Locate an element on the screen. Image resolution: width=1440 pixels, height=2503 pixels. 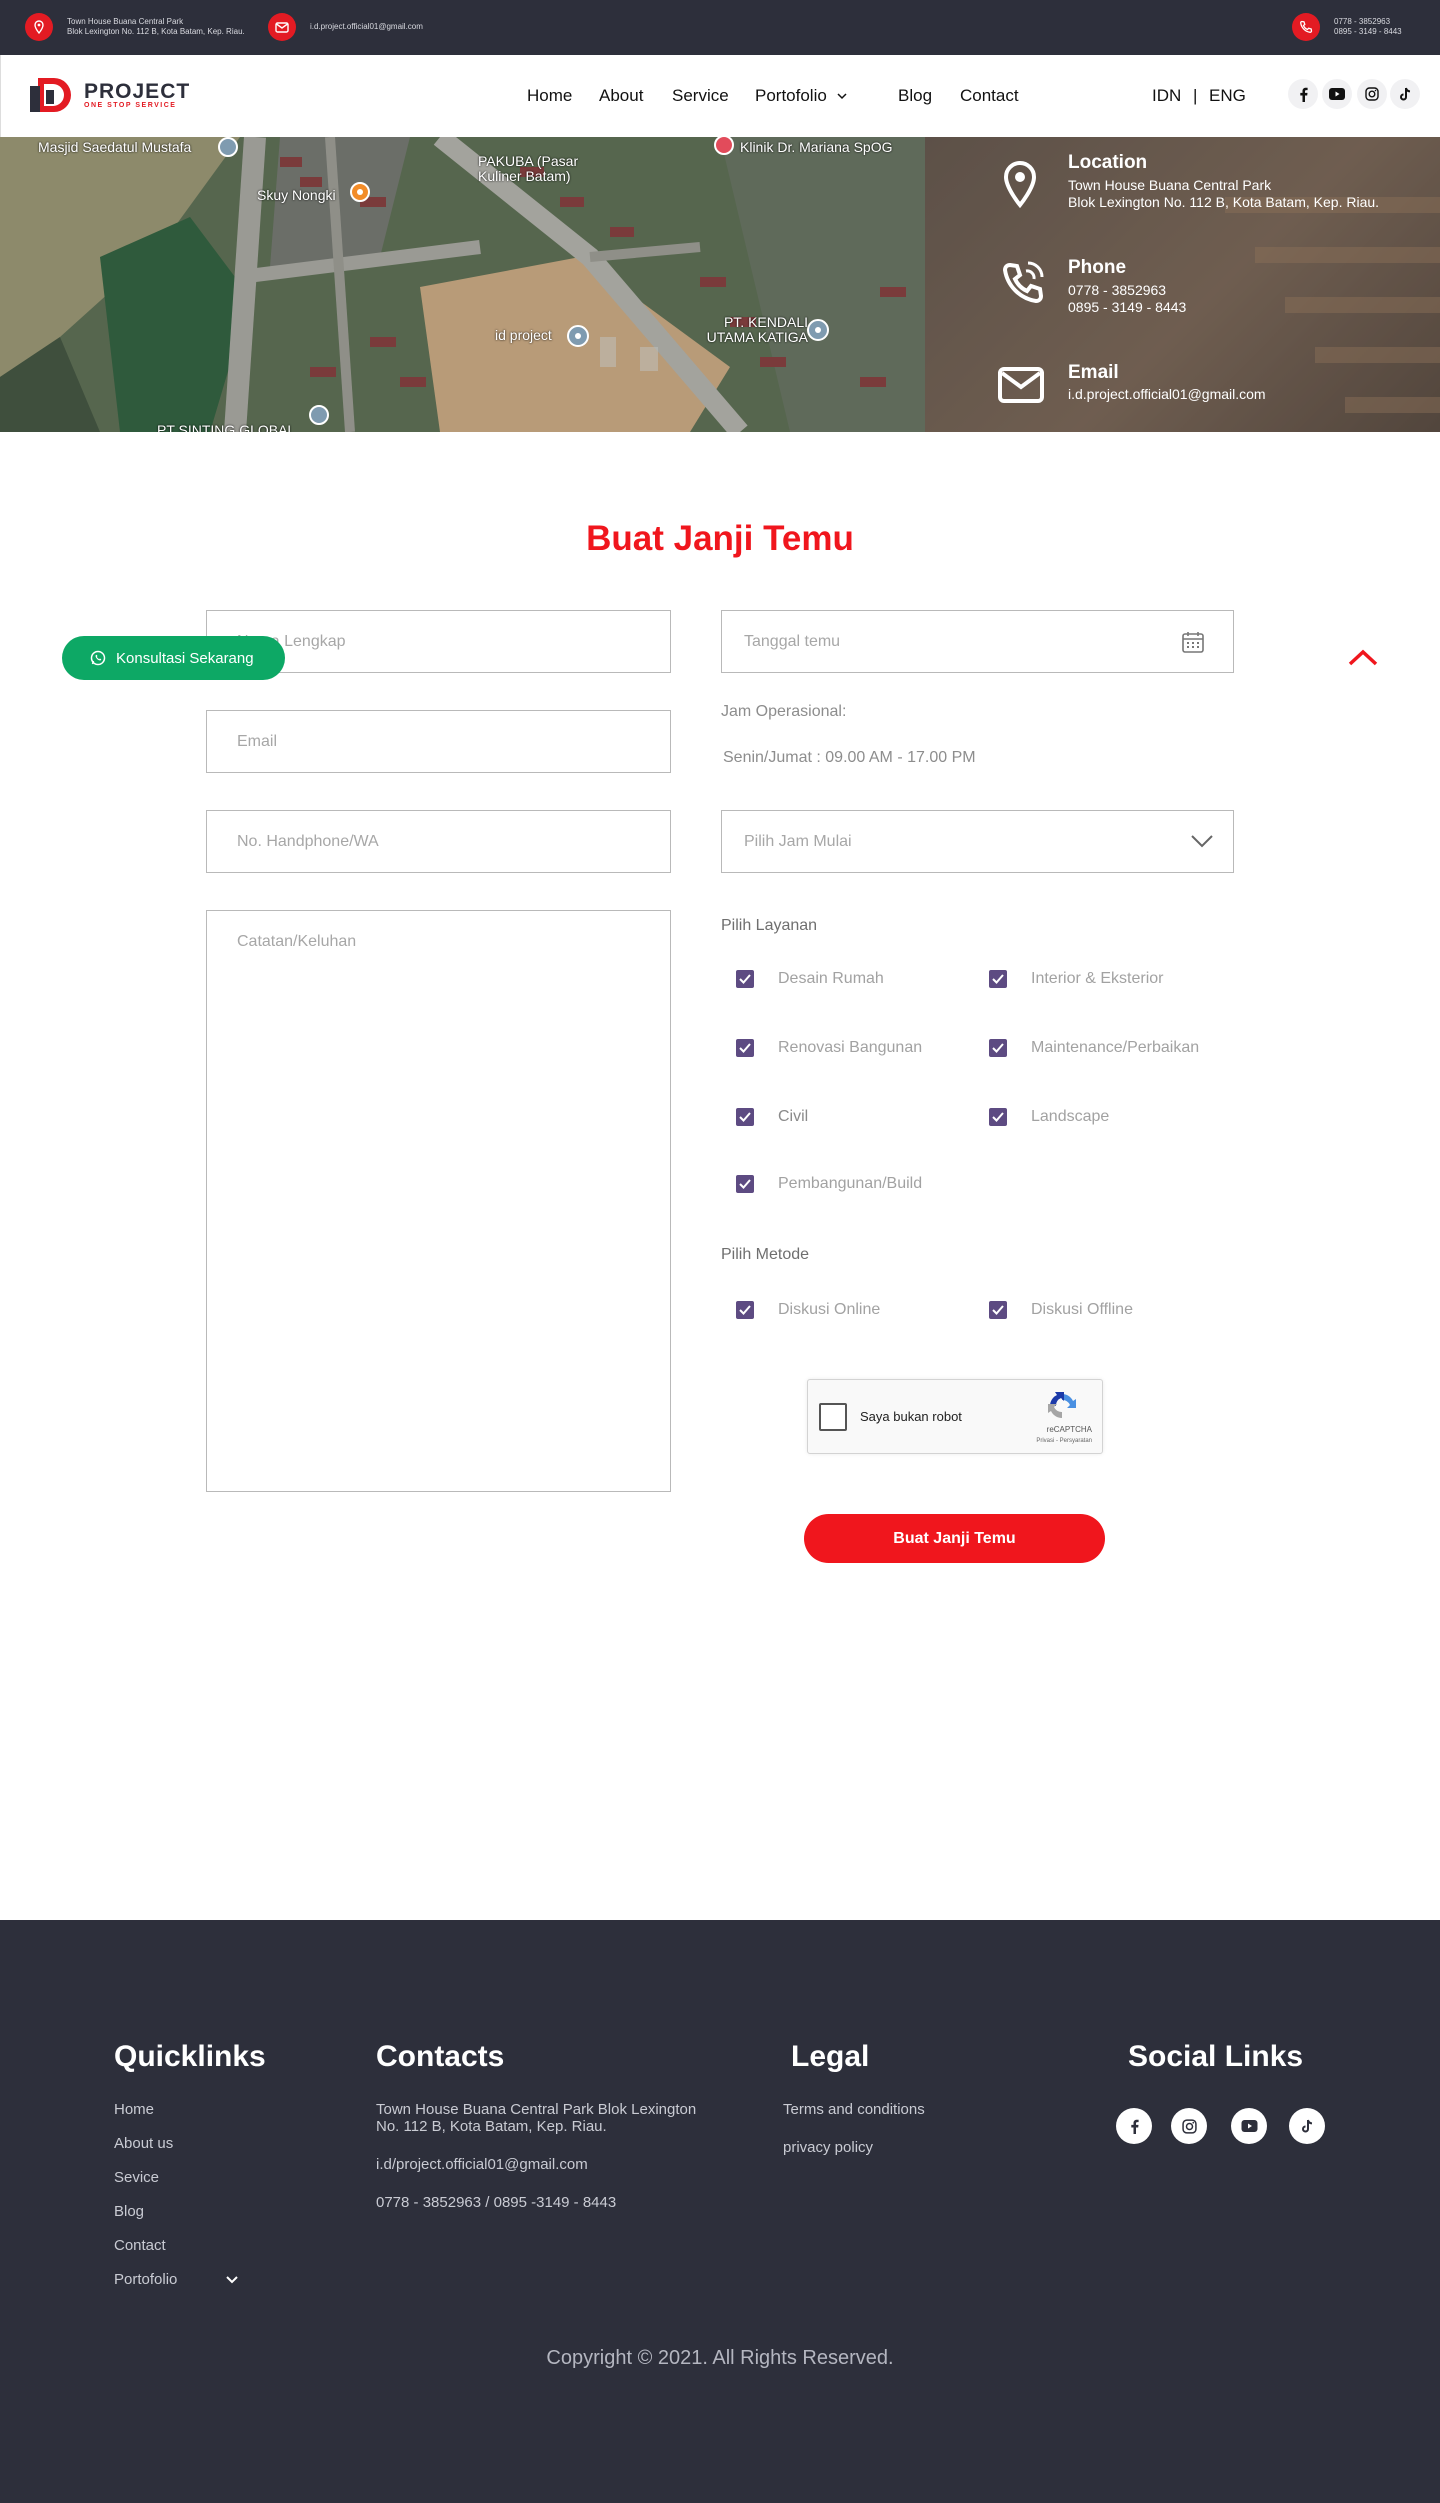
topbar-phone-line2: 0895 - 3149 - 8443 is located at coordinates (1368, 31).